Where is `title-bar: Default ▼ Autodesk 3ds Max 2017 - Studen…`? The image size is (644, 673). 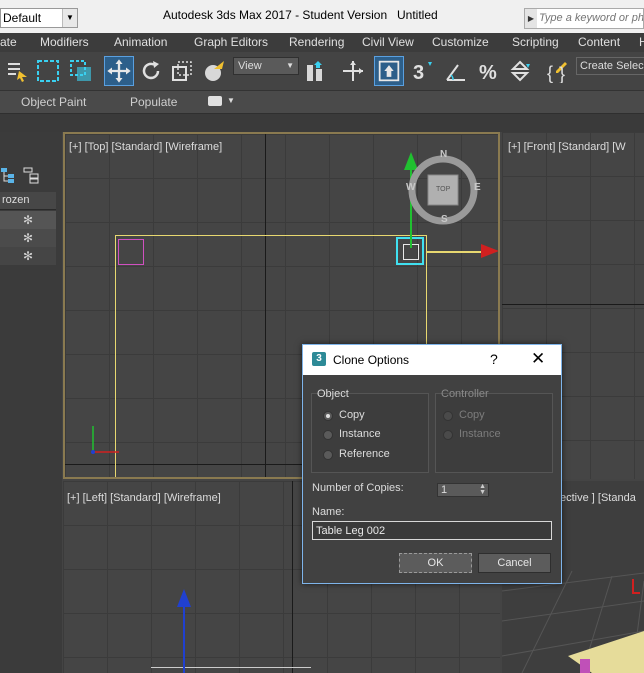 title-bar: Default ▼ Autodesk 3ds Max 2017 - Studen… is located at coordinates (322, 16).